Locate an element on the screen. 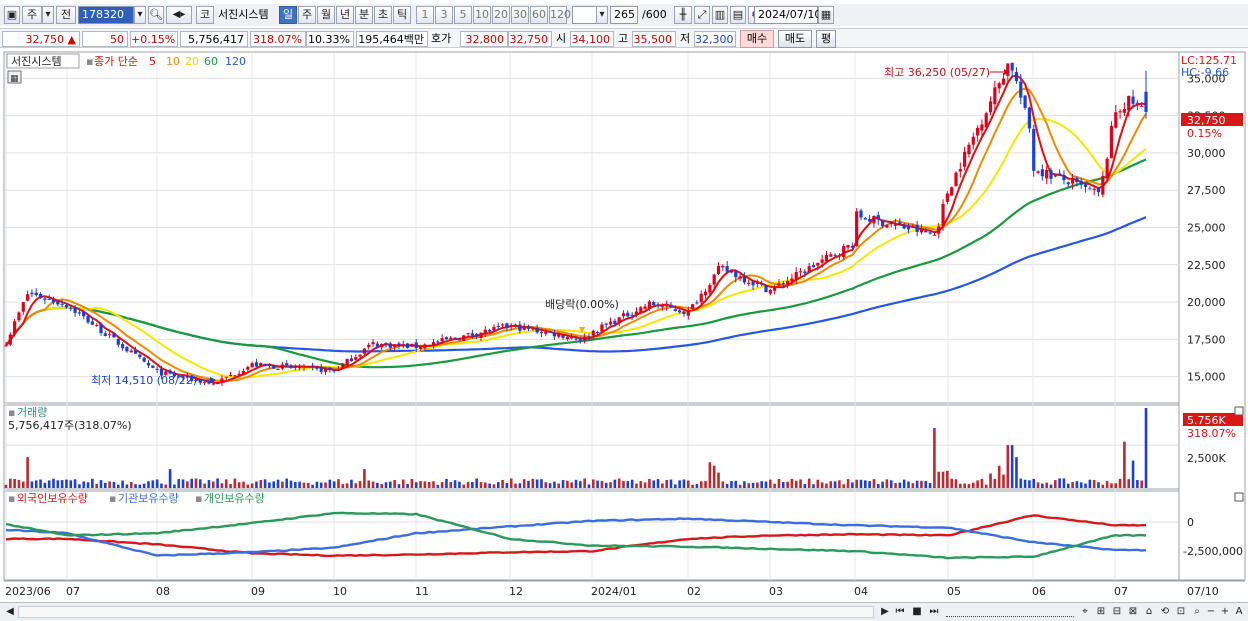 Image resolution: width=1248 pixels, height=621 pixels. period-button-0: 일 is located at coordinates (288, 15).